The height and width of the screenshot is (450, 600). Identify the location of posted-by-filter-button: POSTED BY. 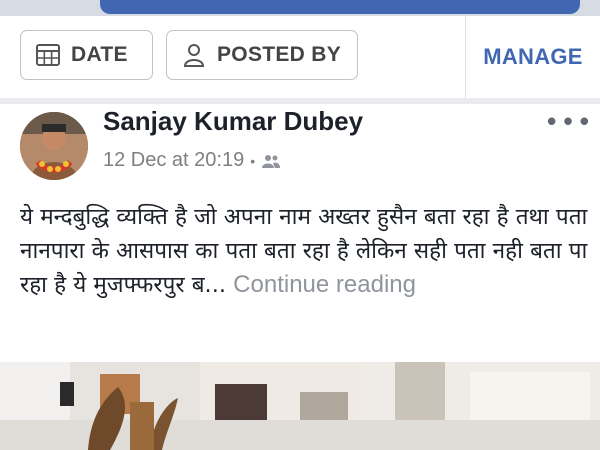
(262, 55).